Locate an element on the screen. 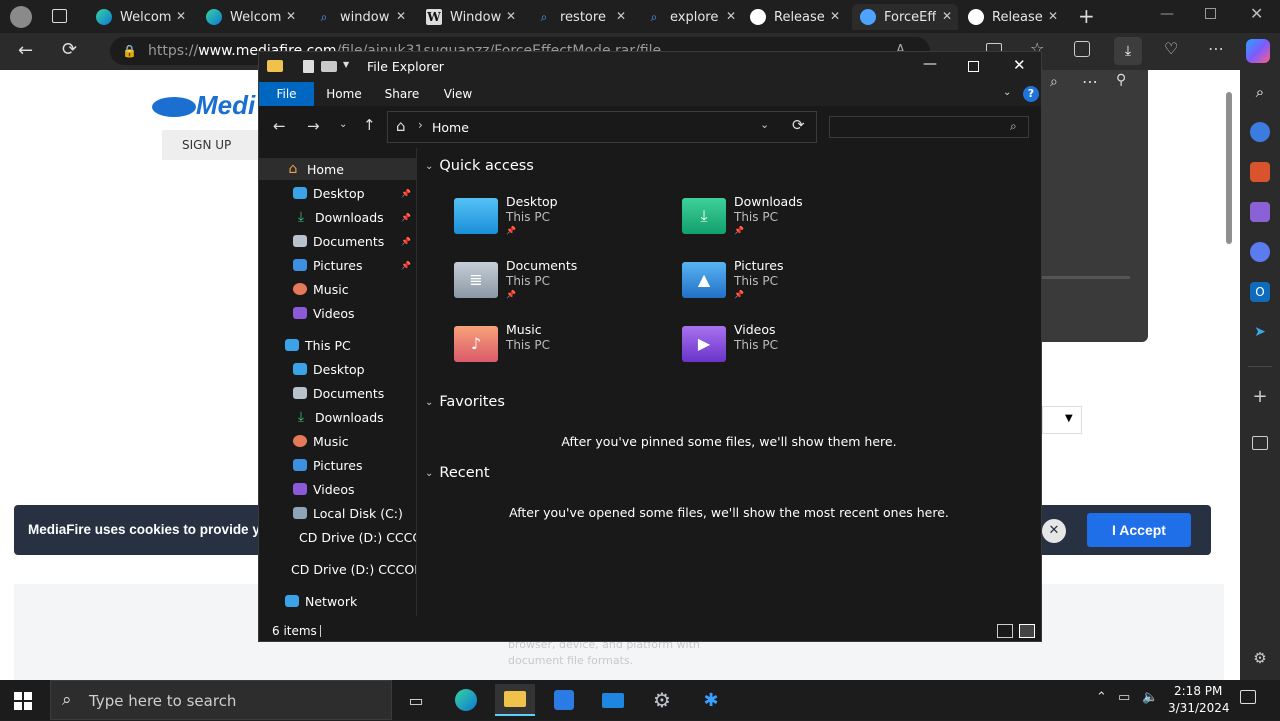 The height and width of the screenshot is (721, 1280). help-icon: ? is located at coordinates (1031, 94).